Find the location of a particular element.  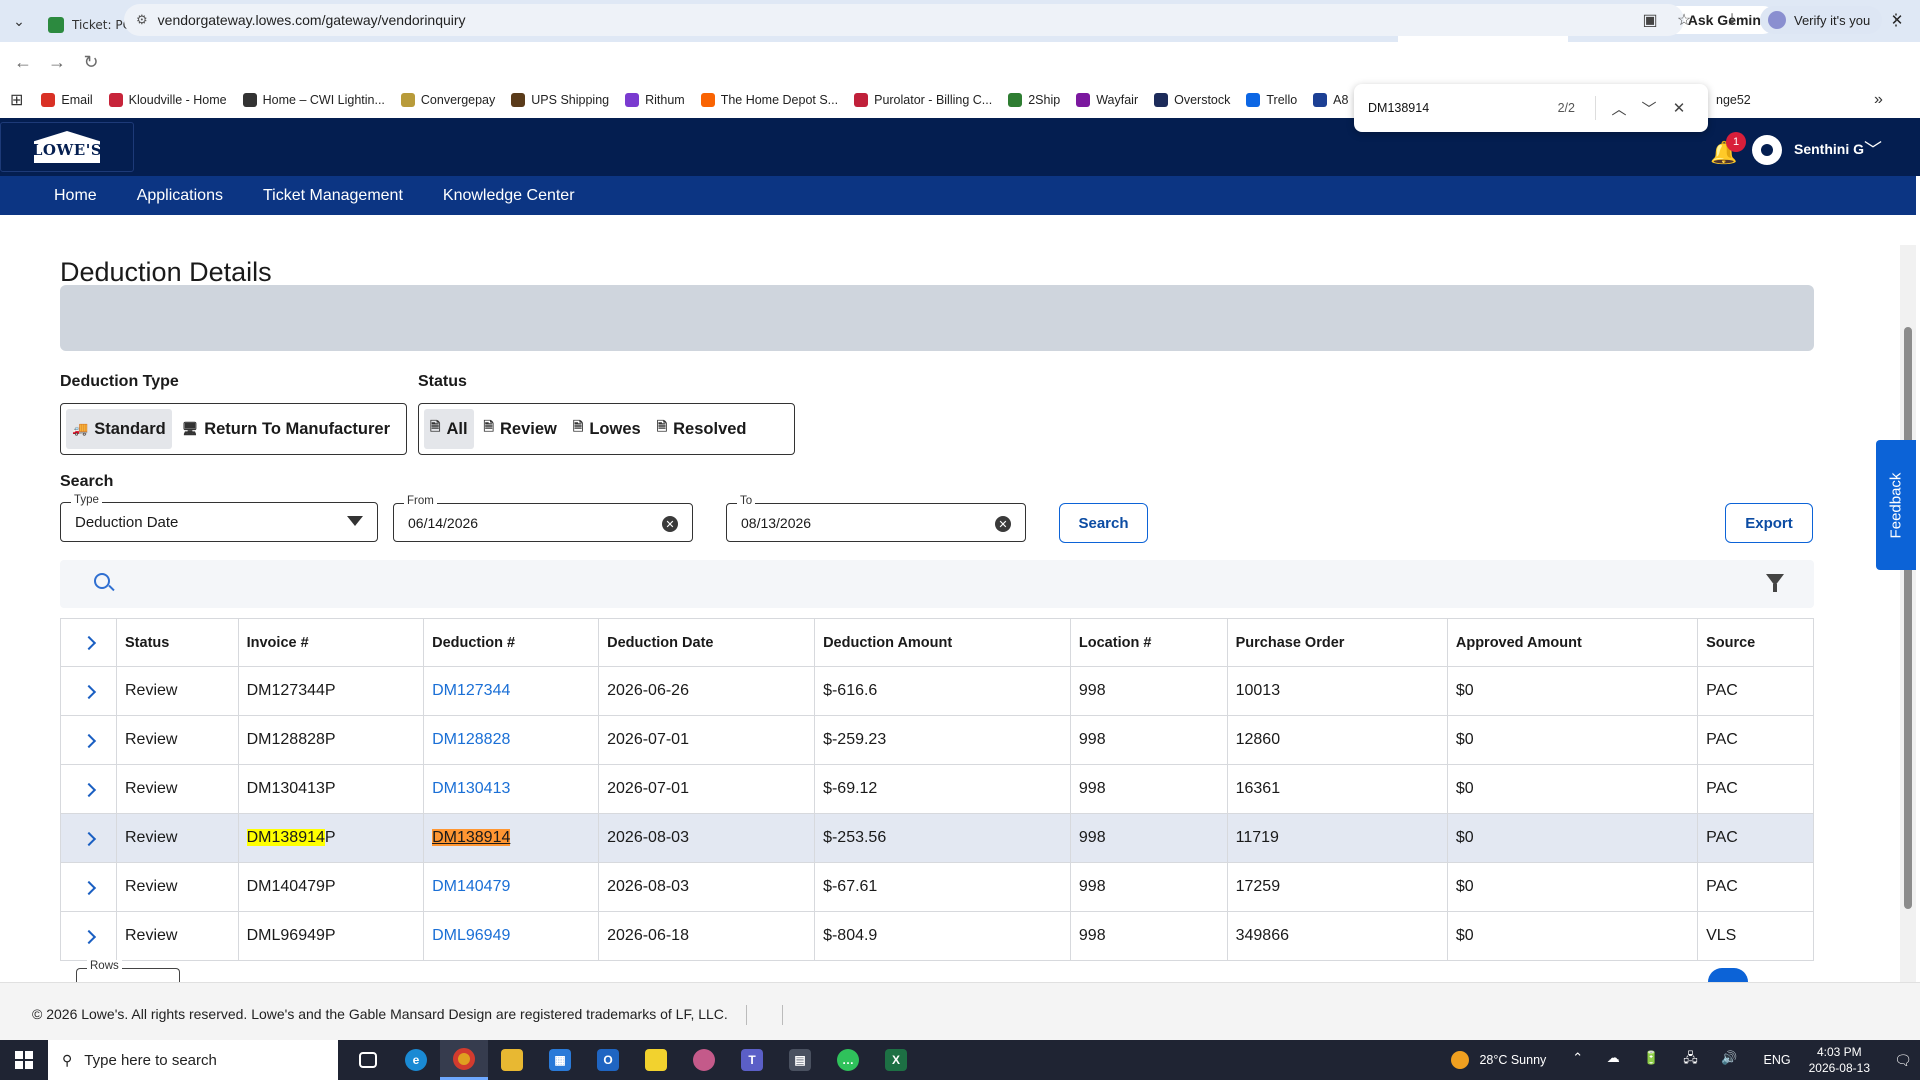

reload-button: ↻ is located at coordinates (91, 62).